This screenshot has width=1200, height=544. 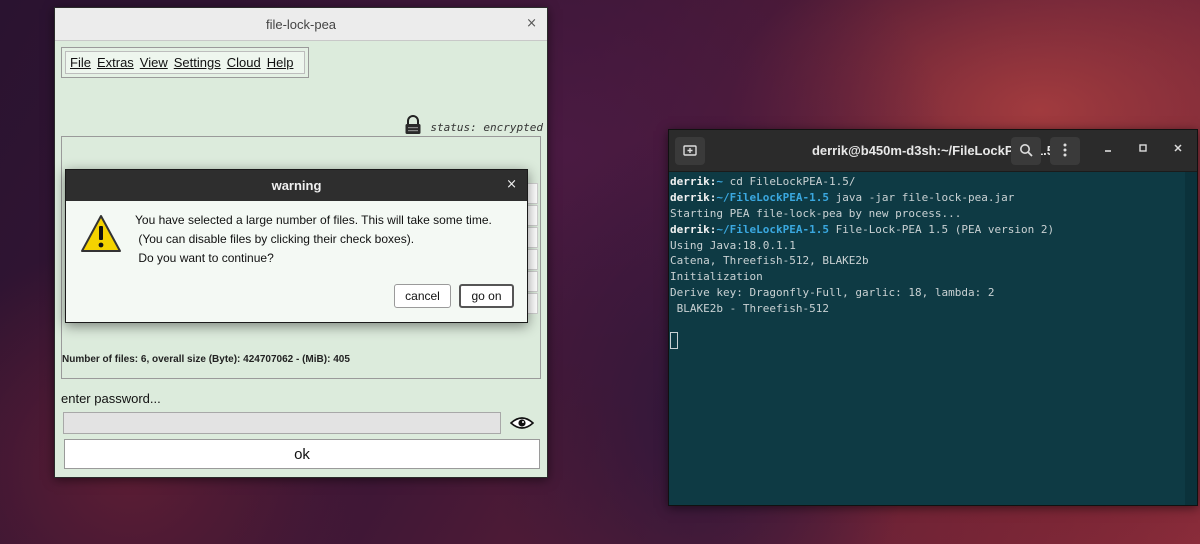 I want to click on window-titlebar: file-lock-pea ×, so click(x=301, y=24).